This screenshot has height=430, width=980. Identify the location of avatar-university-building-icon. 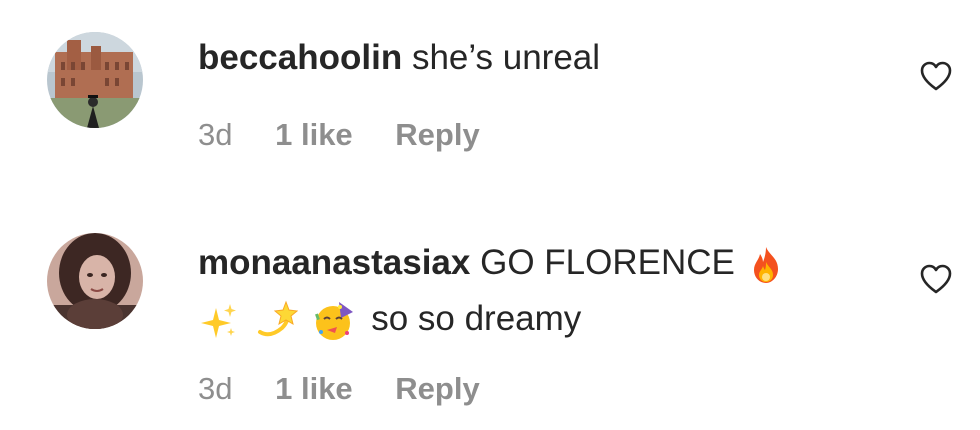
(95, 80).